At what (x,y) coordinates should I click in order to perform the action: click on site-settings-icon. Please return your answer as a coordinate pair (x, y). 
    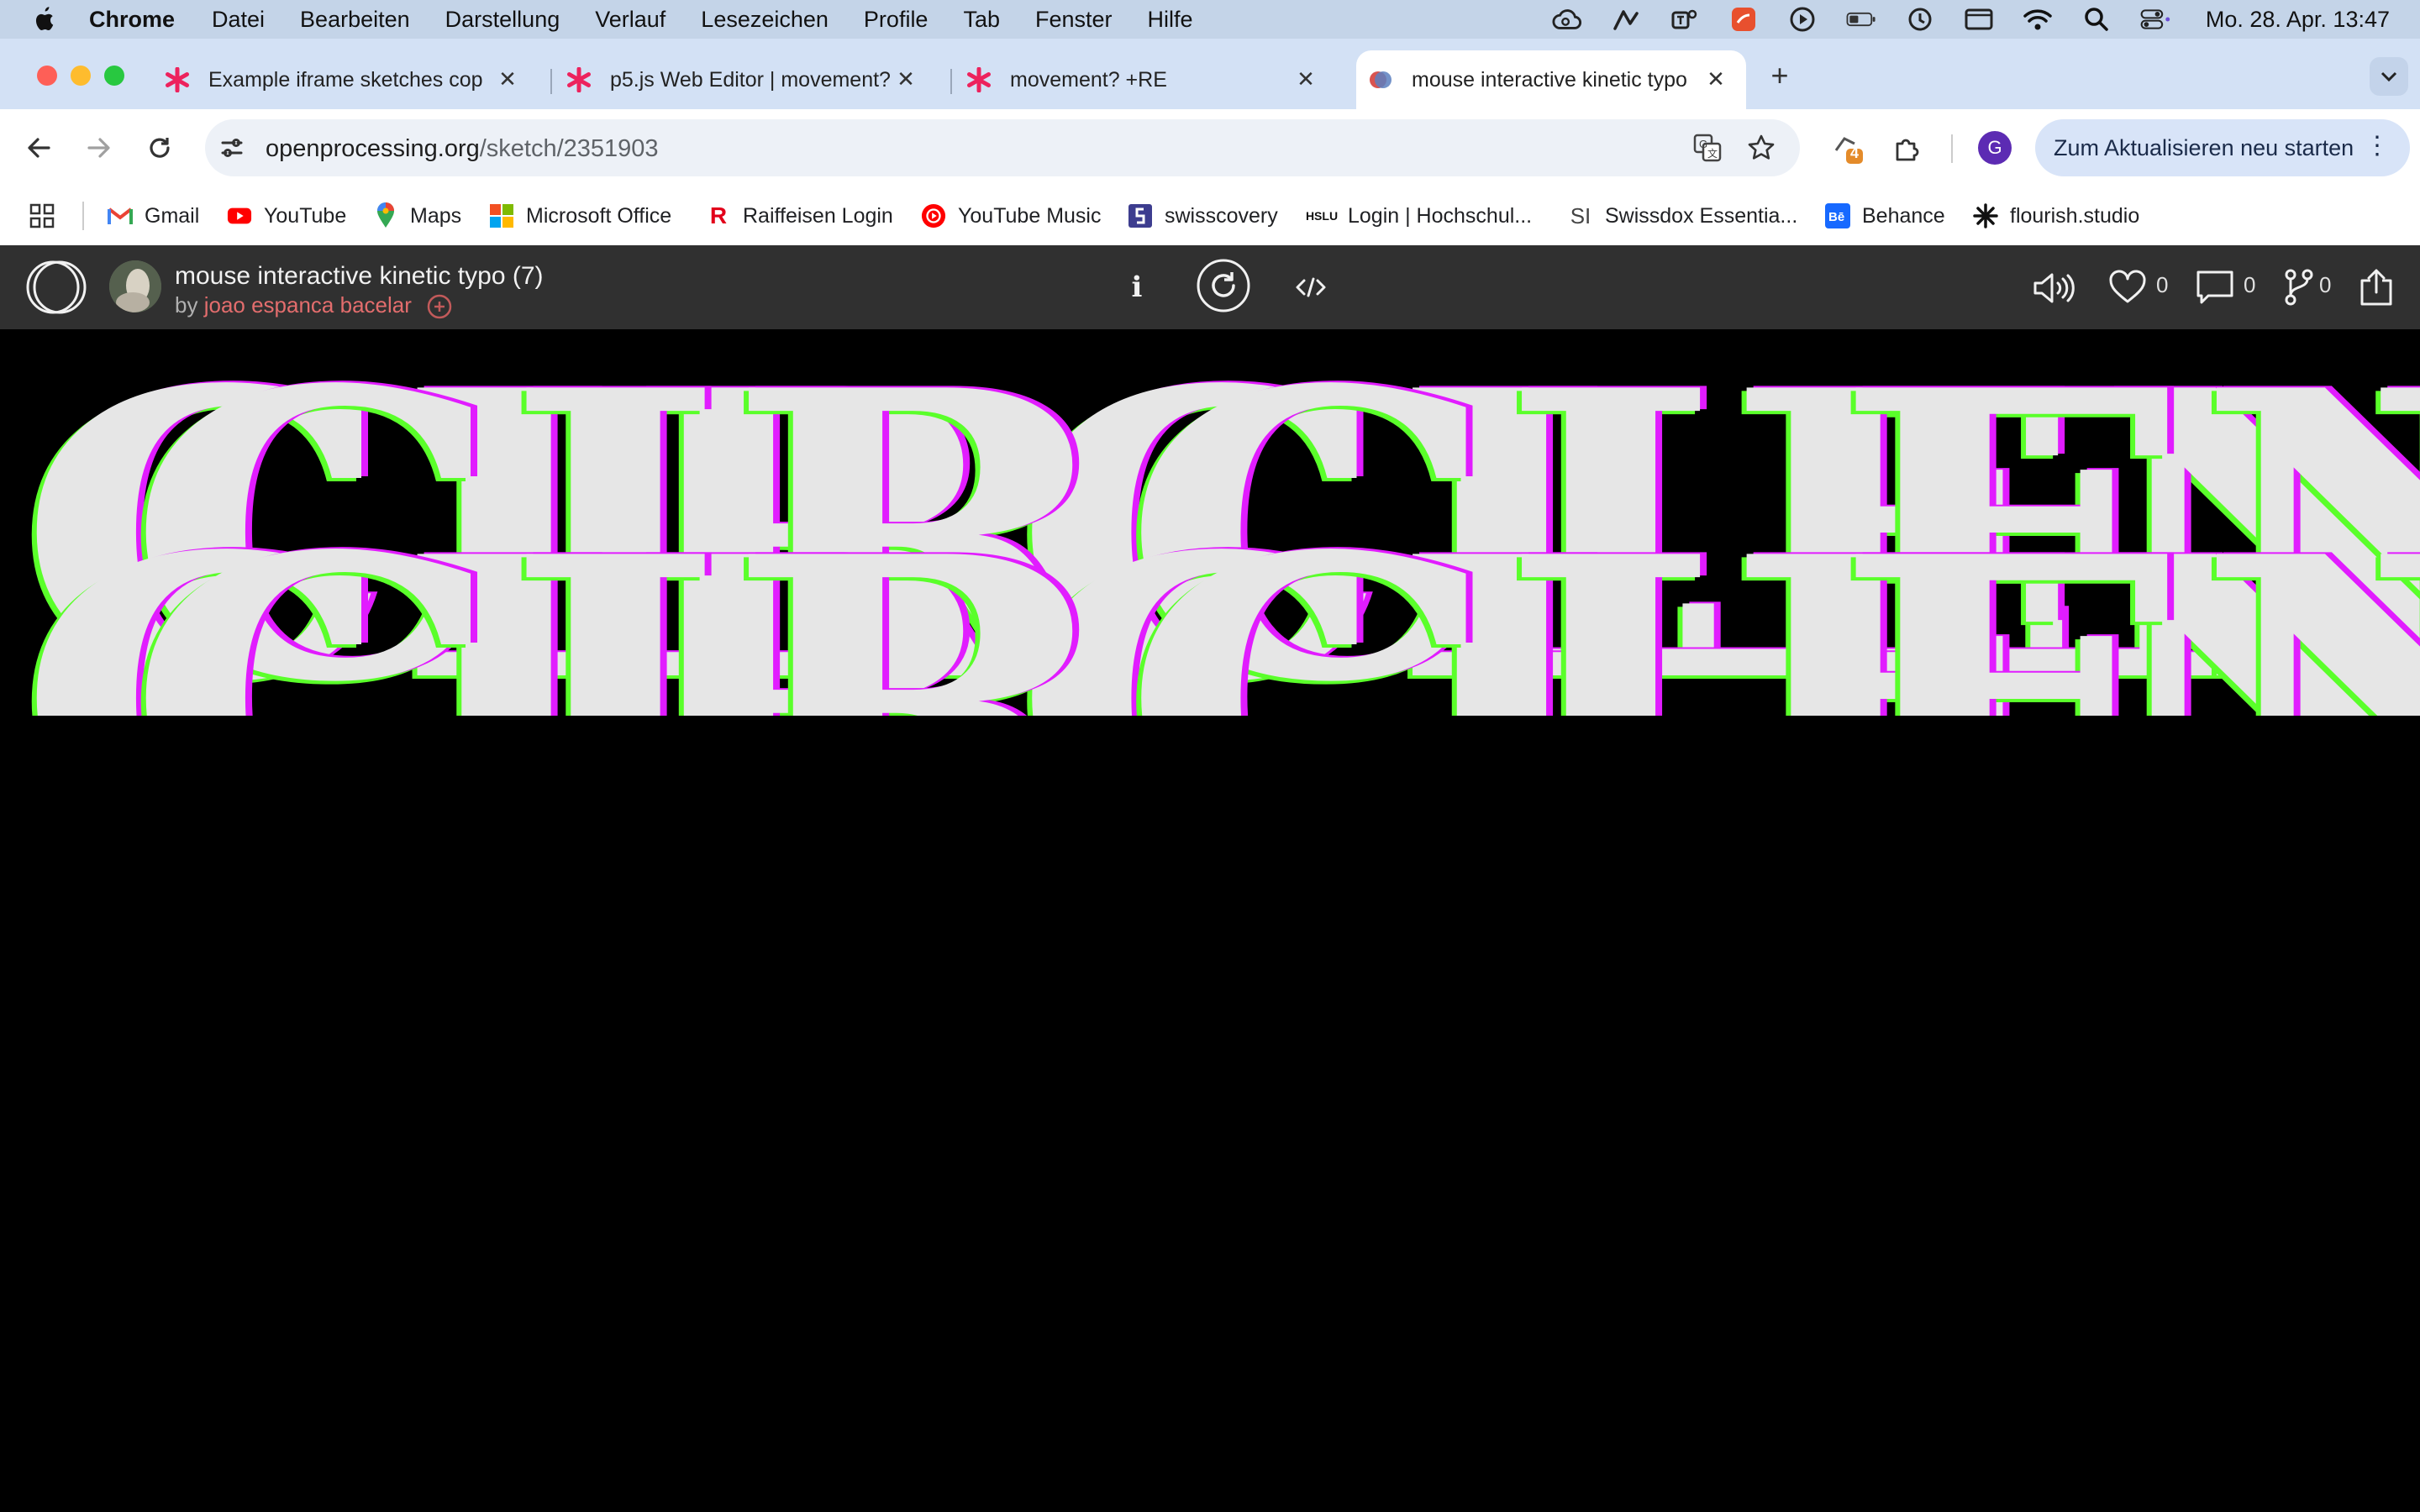
    Looking at the image, I should click on (232, 148).